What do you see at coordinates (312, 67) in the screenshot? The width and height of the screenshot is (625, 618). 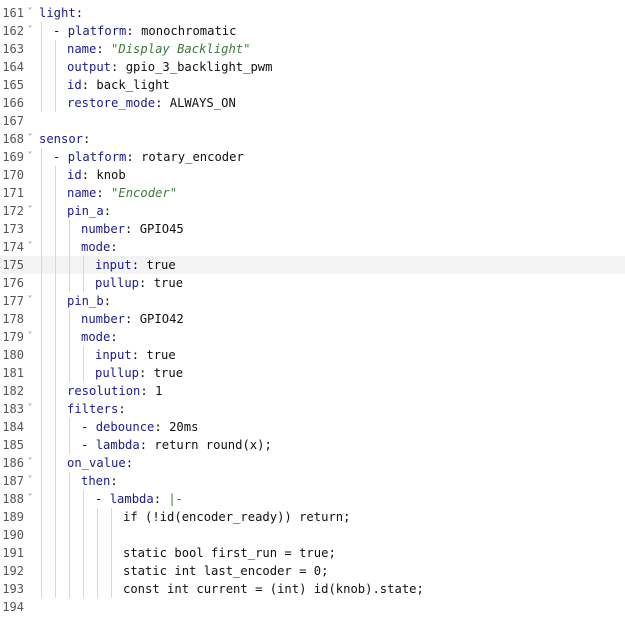 I see `code-line: 164 output: gpio_3_backlight_pwm` at bounding box center [312, 67].